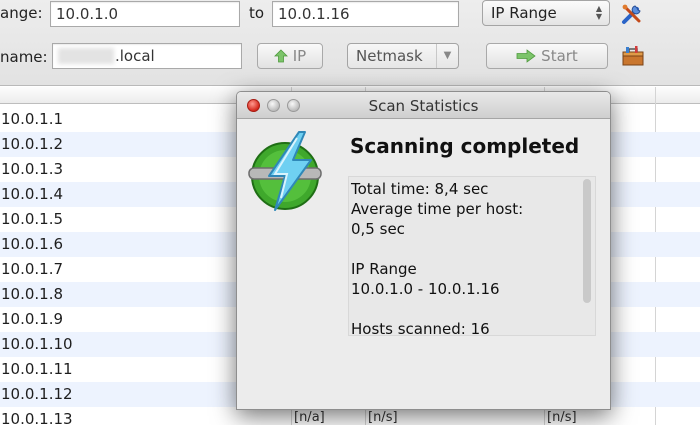 The height and width of the screenshot is (425, 700). What do you see at coordinates (32, 144) in the screenshot?
I see `row-ip: 10.0.1.2` at bounding box center [32, 144].